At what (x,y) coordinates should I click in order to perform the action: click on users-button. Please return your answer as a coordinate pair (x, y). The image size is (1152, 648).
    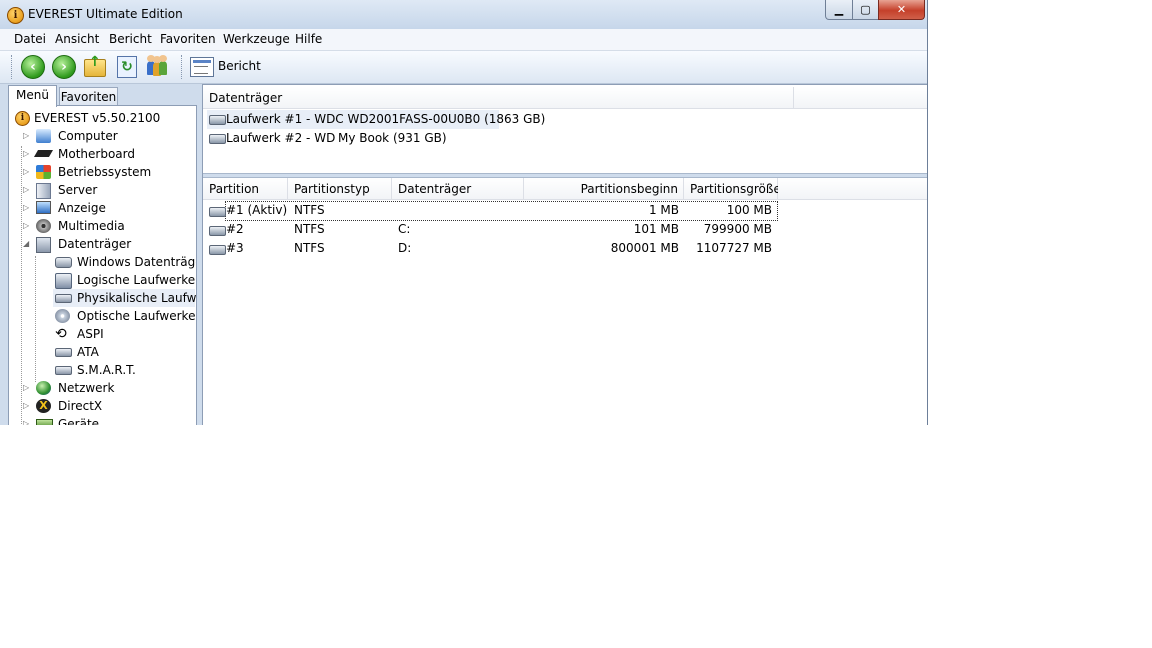
    Looking at the image, I should click on (158, 67).